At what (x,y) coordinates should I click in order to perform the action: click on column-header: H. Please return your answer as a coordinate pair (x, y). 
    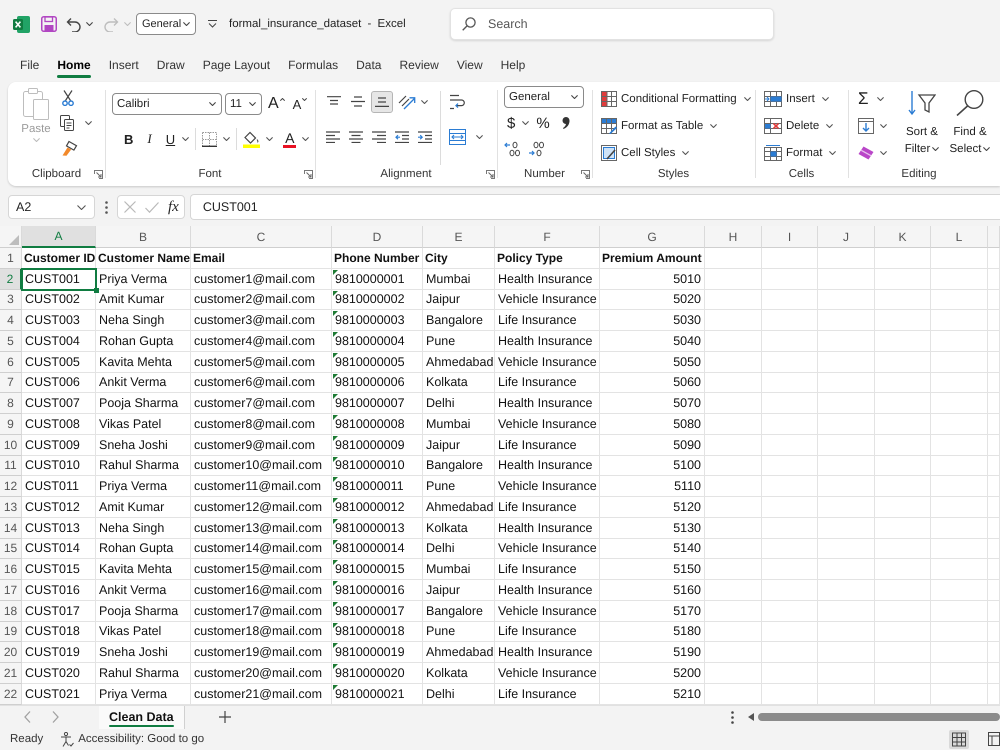
    Looking at the image, I should click on (733, 237).